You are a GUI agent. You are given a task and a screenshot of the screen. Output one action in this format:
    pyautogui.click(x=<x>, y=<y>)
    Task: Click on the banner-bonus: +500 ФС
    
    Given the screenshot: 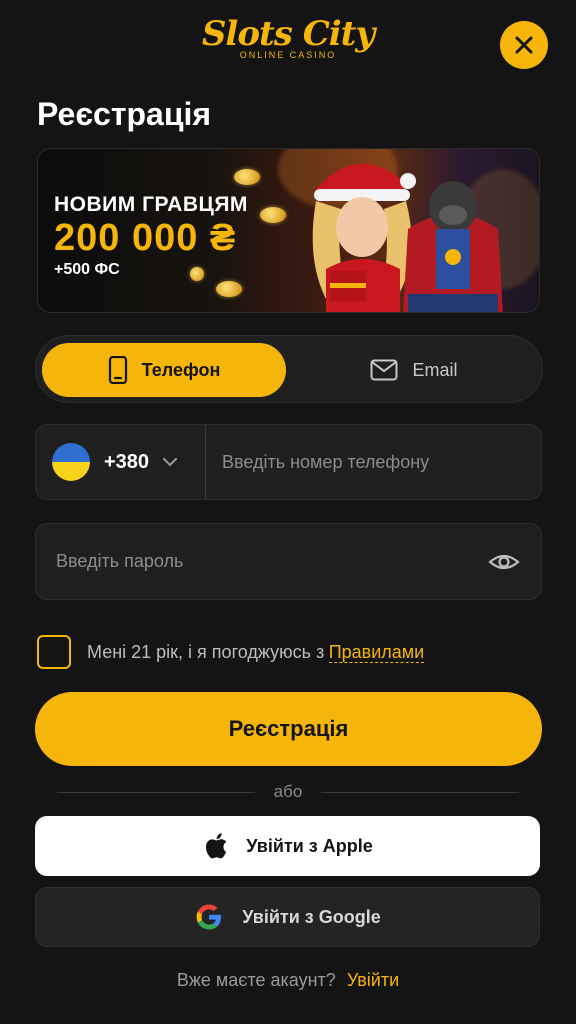 What is the action you would take?
    pyautogui.click(x=87, y=269)
    